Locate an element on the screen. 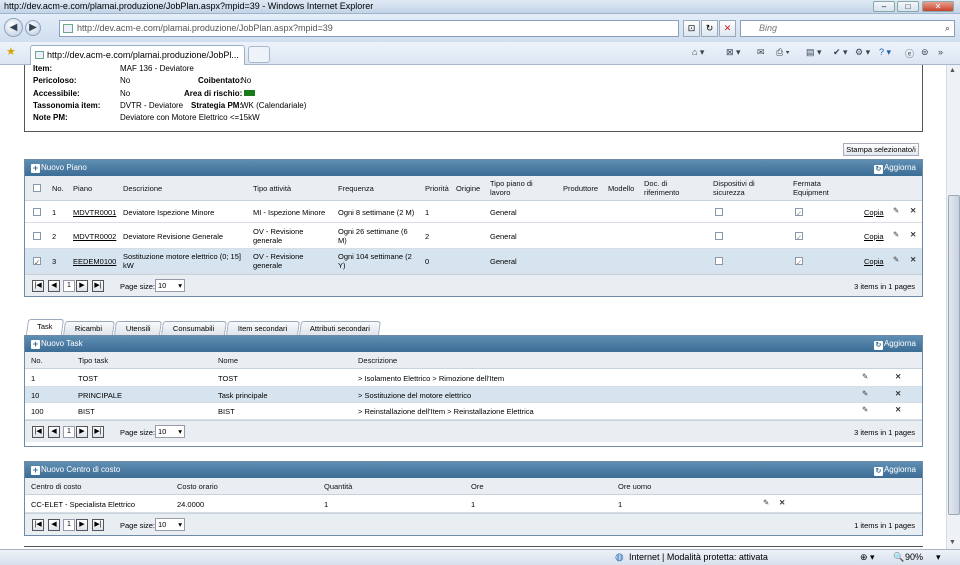  row-checkbox: ✓ is located at coordinates (37, 262).